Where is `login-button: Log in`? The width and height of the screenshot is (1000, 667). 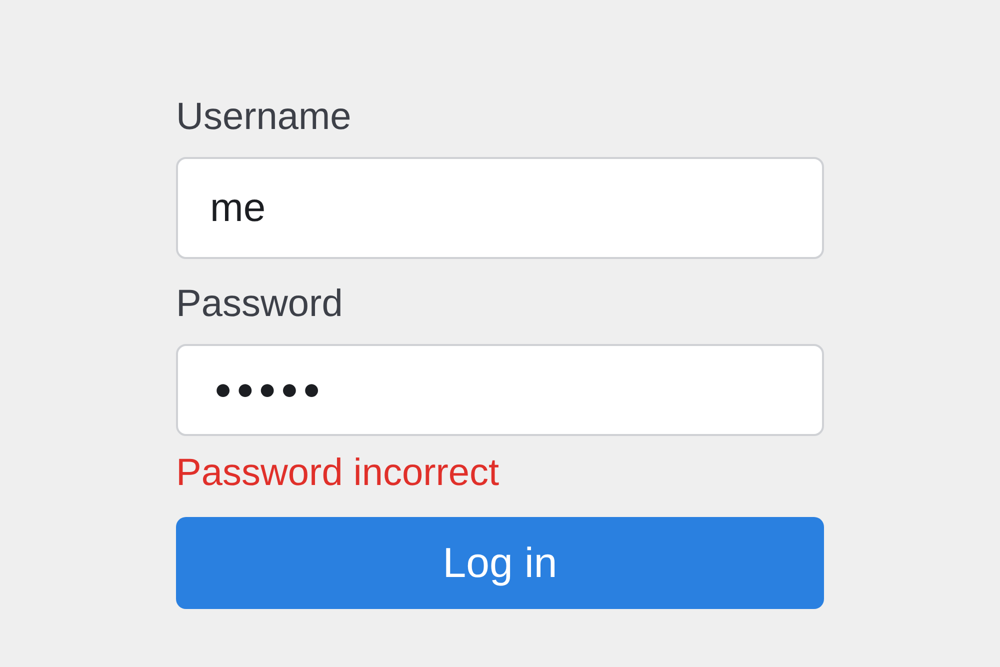
login-button: Log in is located at coordinates (500, 563).